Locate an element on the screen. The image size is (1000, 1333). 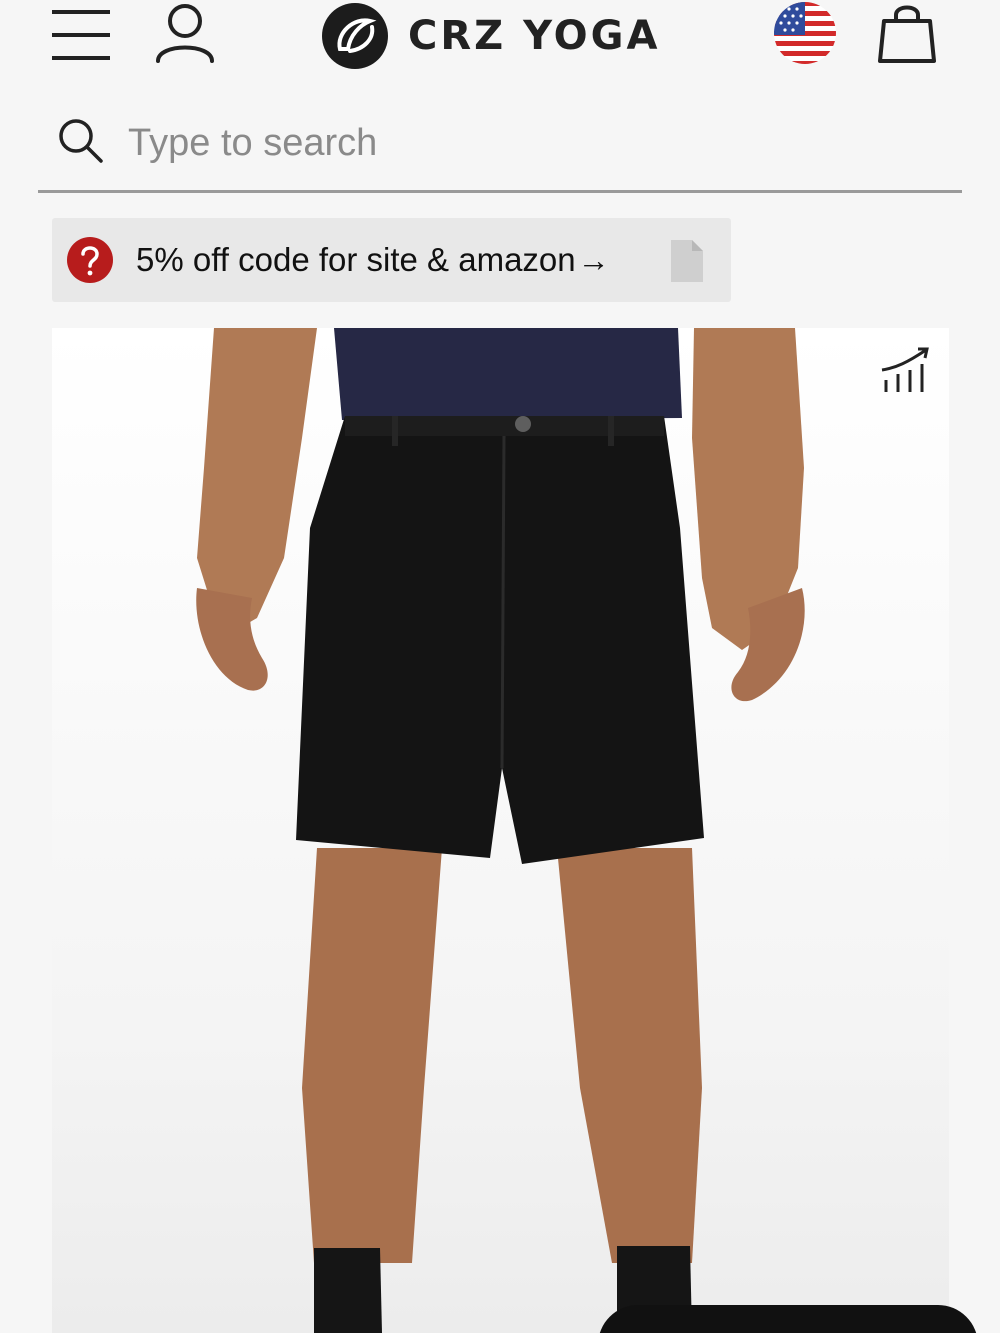
user-icon is located at coordinates (185, 33).